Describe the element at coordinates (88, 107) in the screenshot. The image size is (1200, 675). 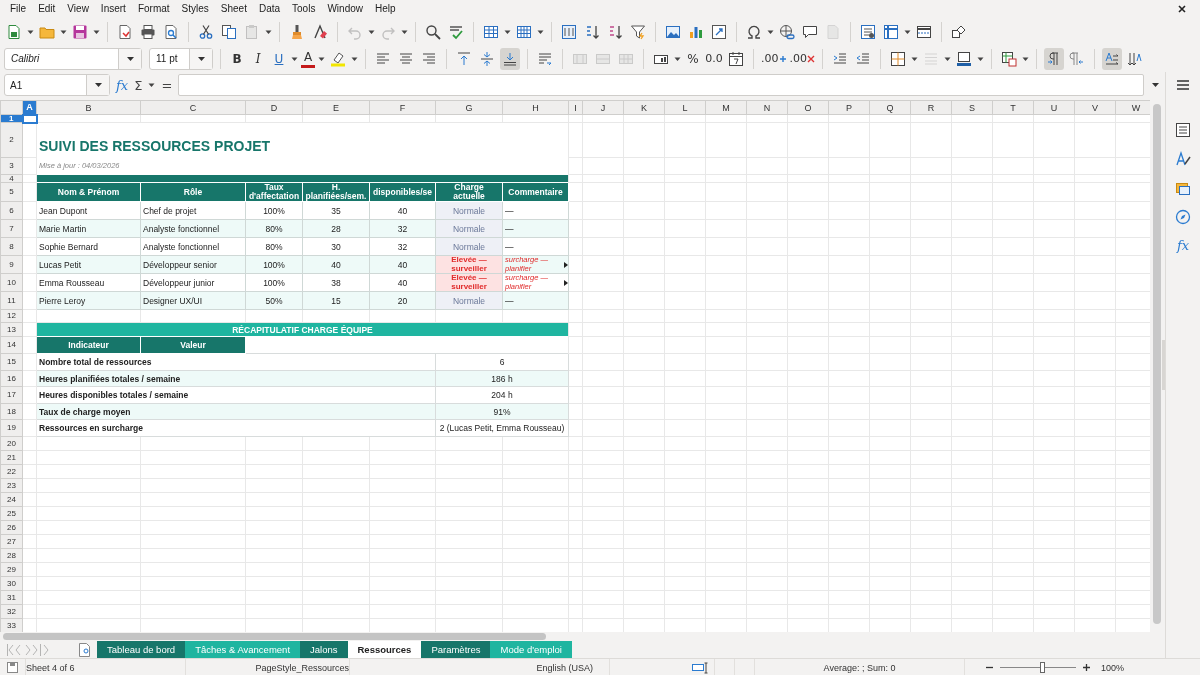
I see `column-header: B` at that location.